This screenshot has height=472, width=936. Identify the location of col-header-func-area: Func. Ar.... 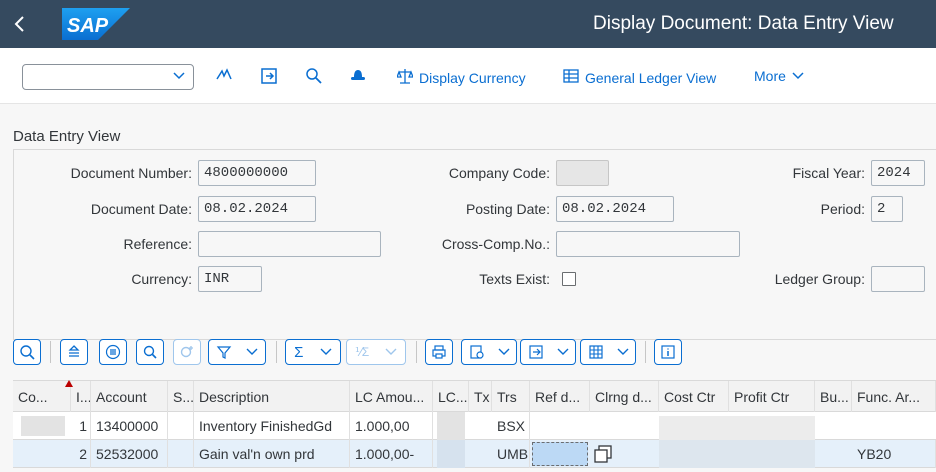
(894, 397).